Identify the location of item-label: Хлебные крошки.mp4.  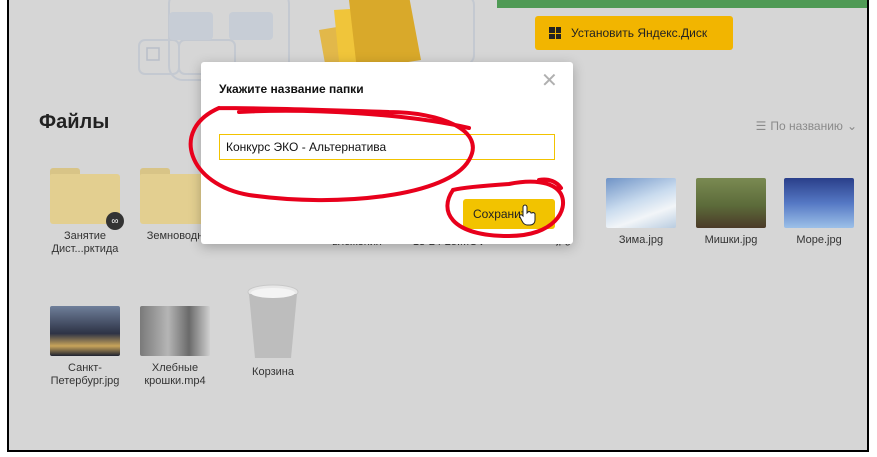
(175, 374).